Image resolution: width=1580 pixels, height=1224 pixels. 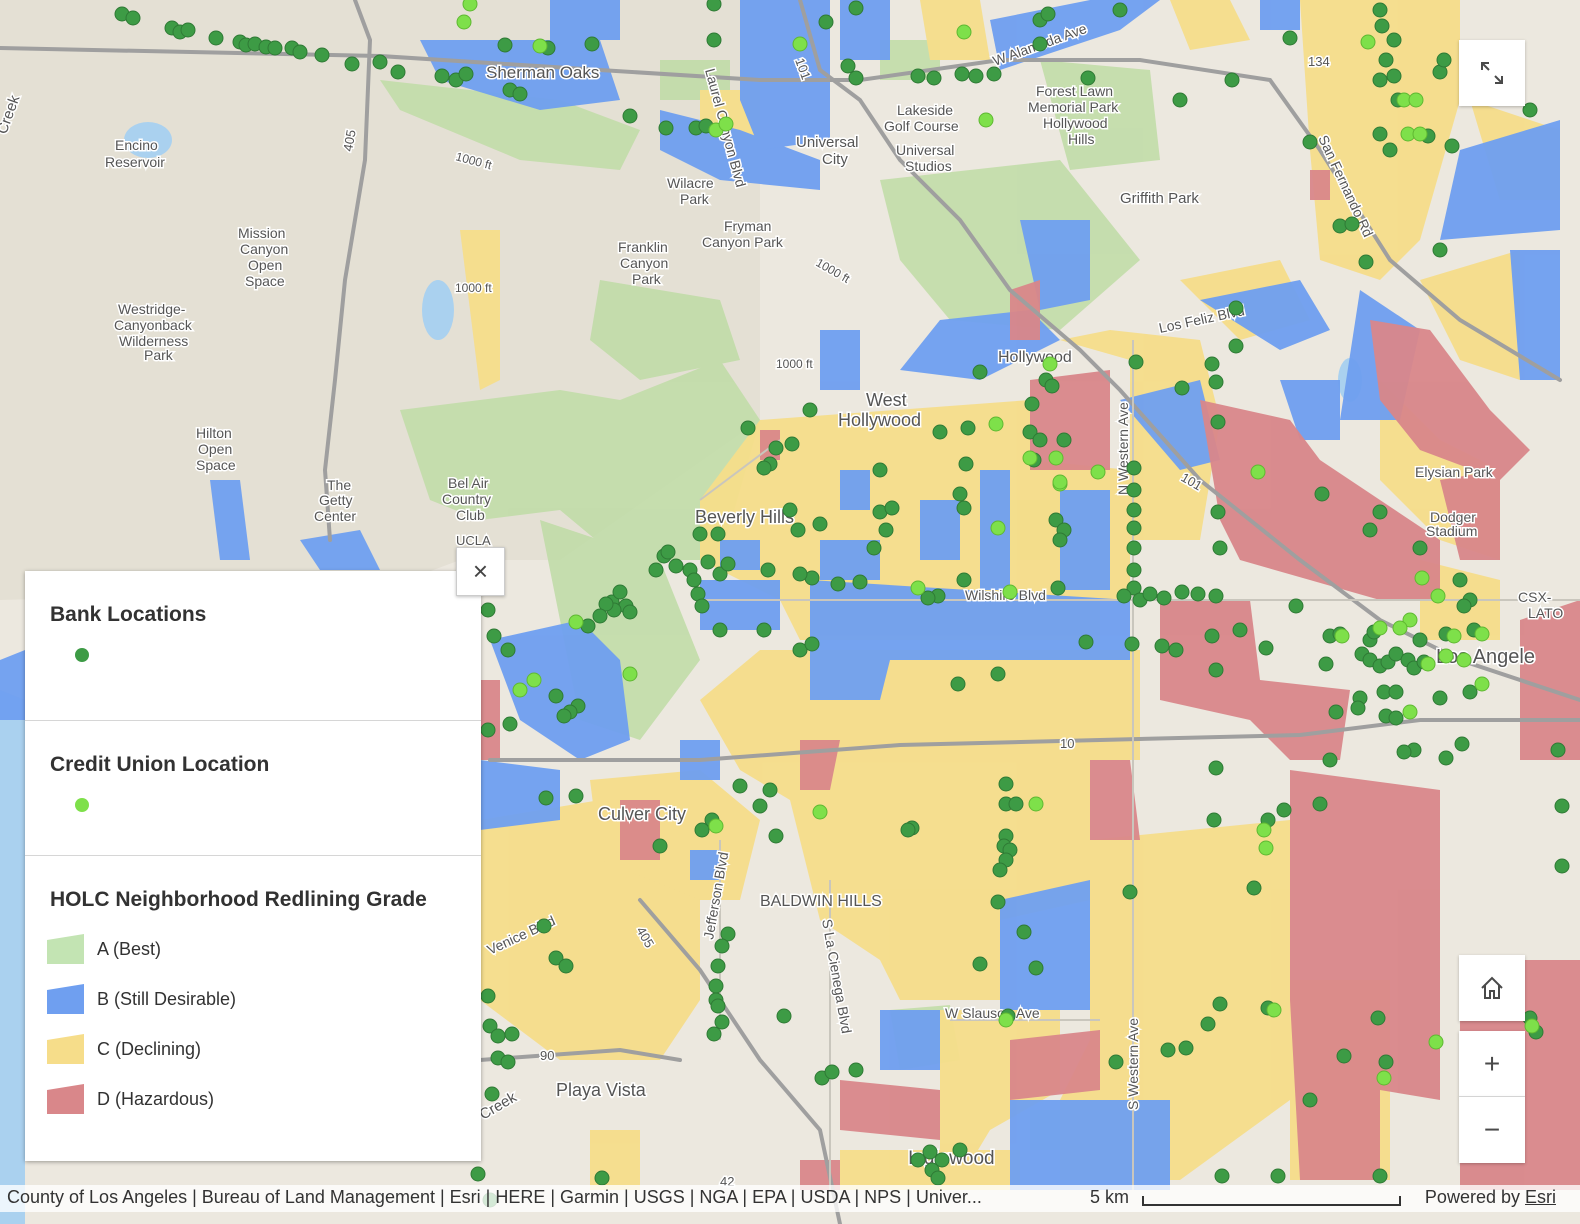 What do you see at coordinates (1540, 1197) in the screenshot?
I see `esri-link: Esri` at bounding box center [1540, 1197].